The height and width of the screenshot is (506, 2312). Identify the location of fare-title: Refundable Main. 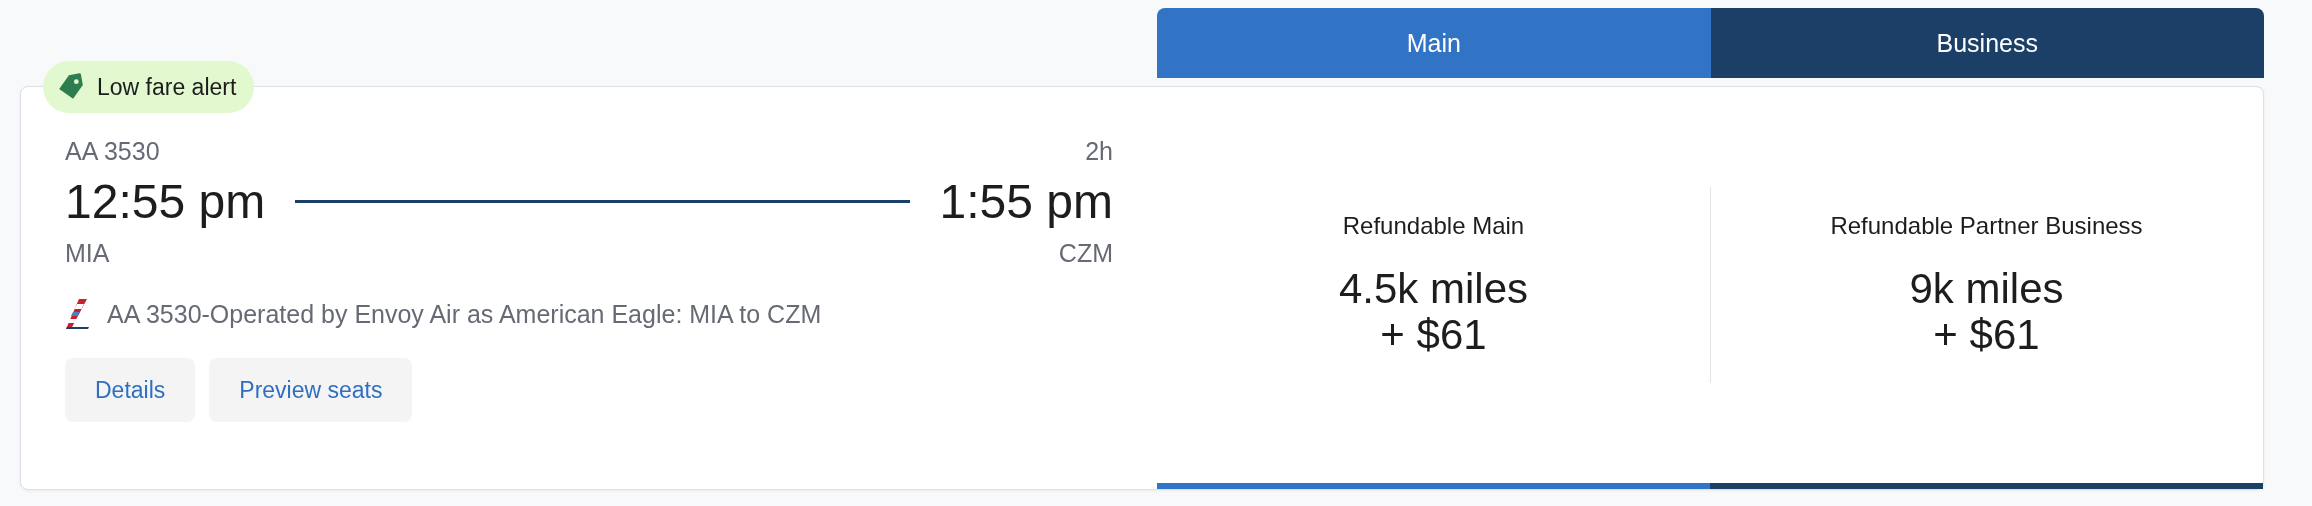
(1433, 225).